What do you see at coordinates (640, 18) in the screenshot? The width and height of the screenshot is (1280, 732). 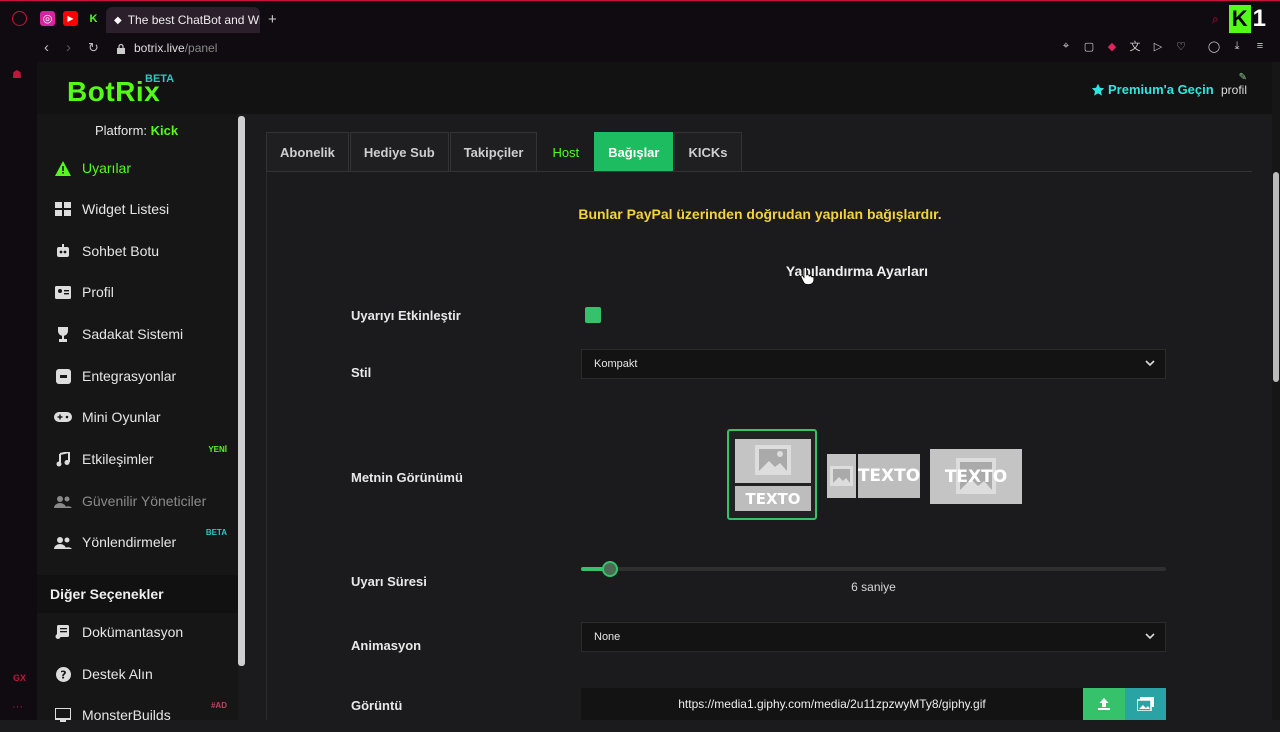 I see `browser-tab-bar: ◎ ▶ K ◆ The best ChatBot and Wid + ⌕ K 1` at bounding box center [640, 18].